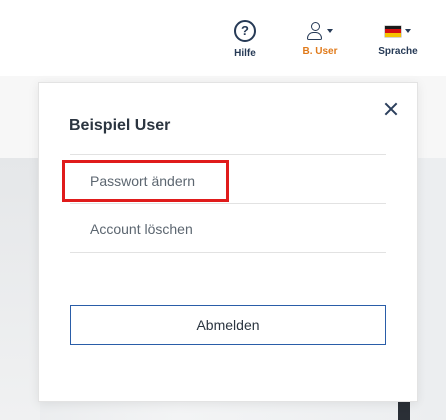 This screenshot has width=446, height=420. Describe the element at coordinates (398, 38) in the screenshot. I see `language-nav-item: Sprache` at that location.